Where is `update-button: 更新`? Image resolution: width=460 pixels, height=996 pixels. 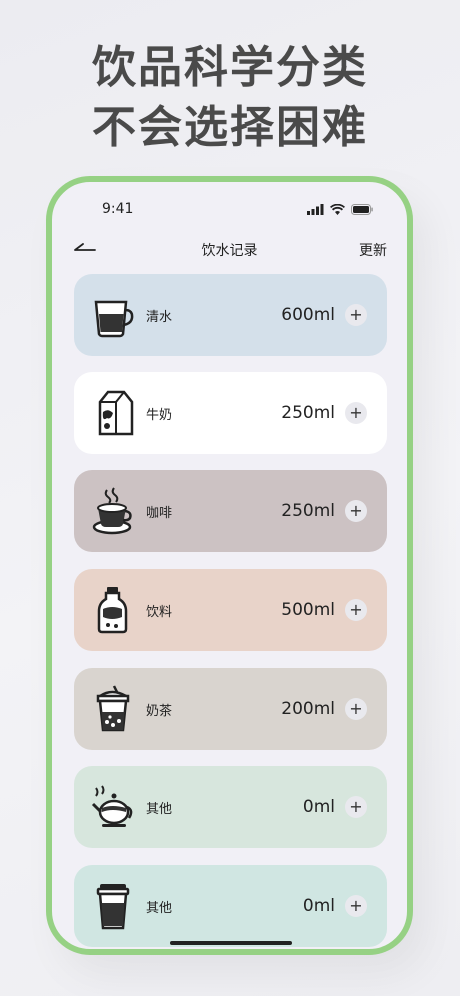 update-button: 更新 is located at coordinates (373, 250).